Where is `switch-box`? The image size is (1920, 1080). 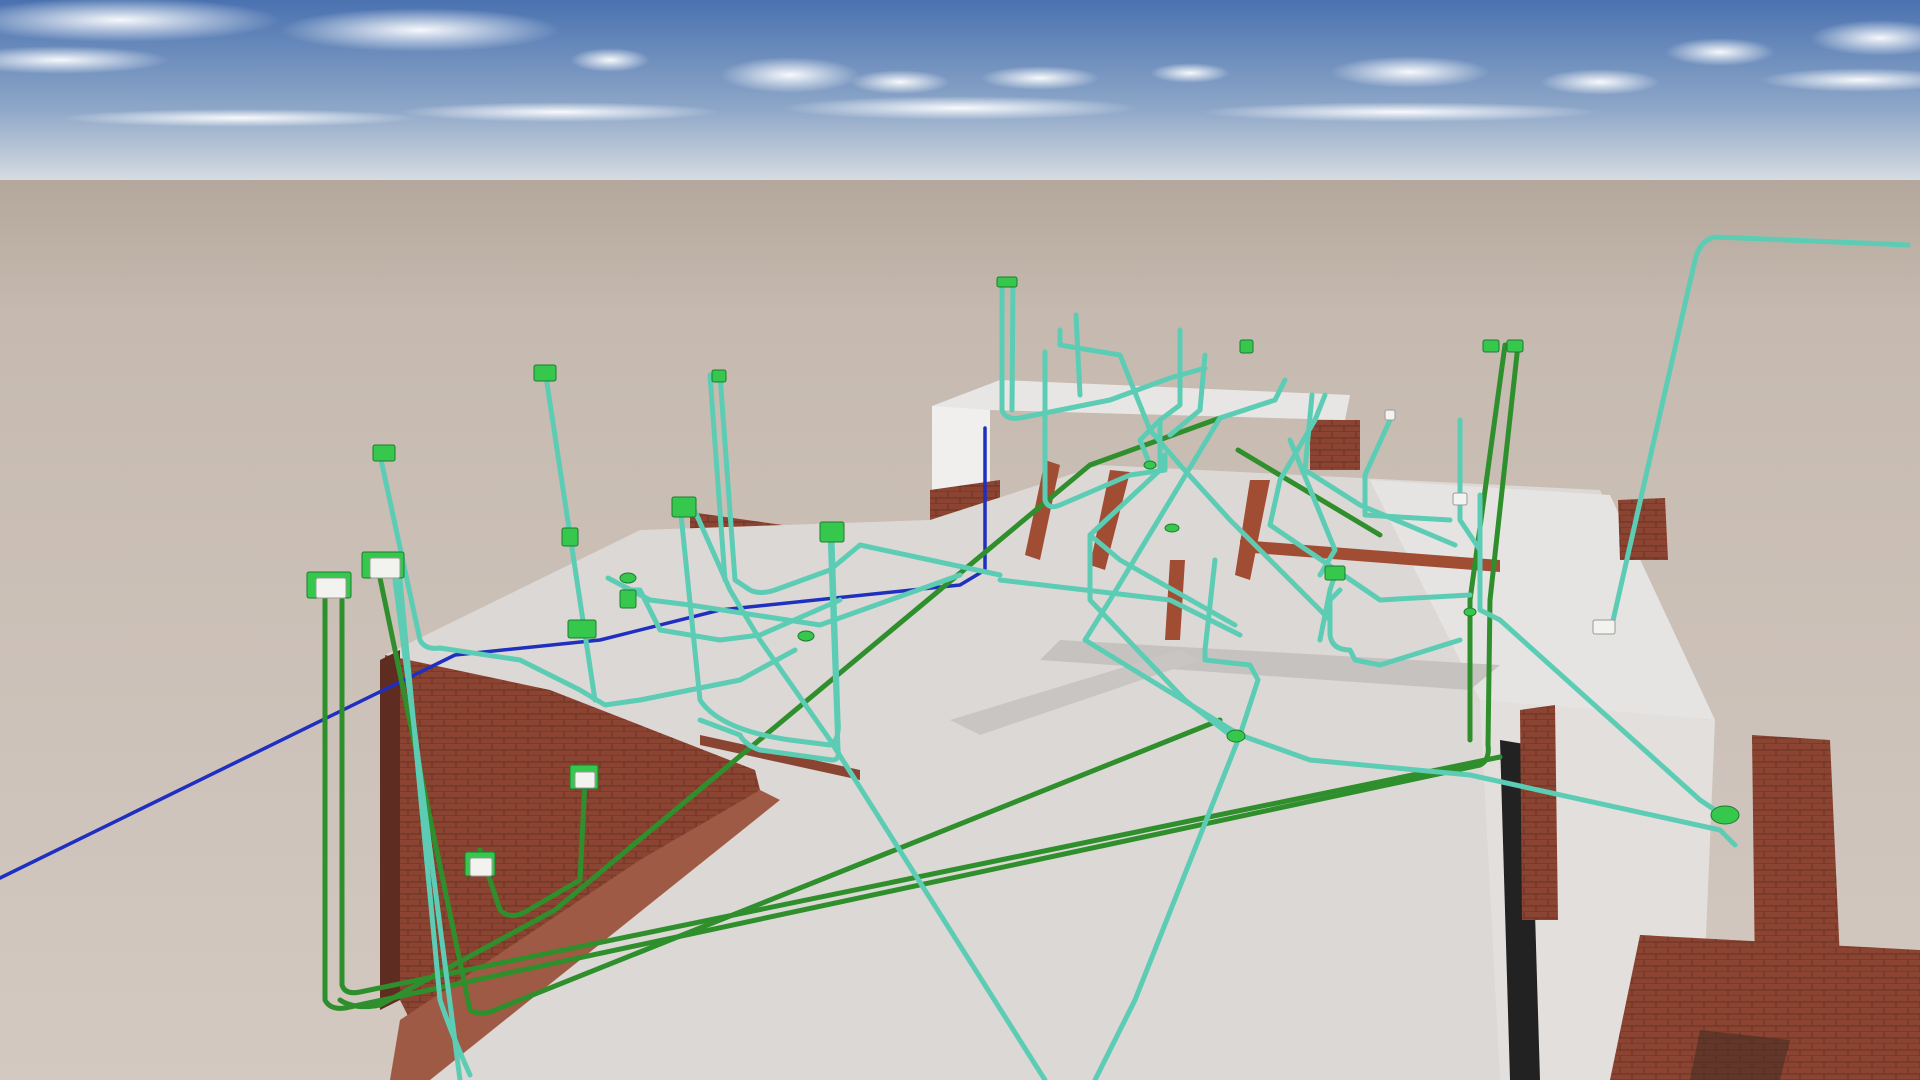 switch-box is located at coordinates (582, 629).